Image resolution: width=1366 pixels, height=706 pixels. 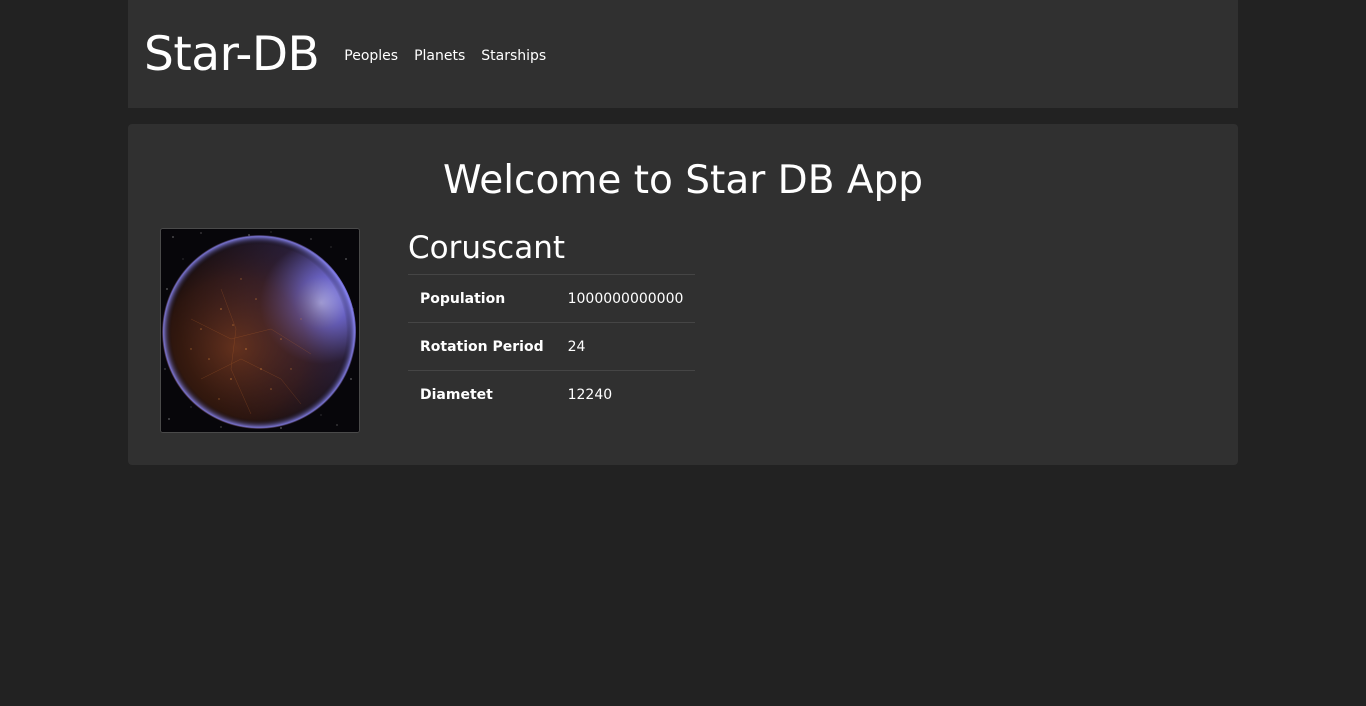 What do you see at coordinates (486, 248) in the screenshot?
I see `planet-name: Coruscant` at bounding box center [486, 248].